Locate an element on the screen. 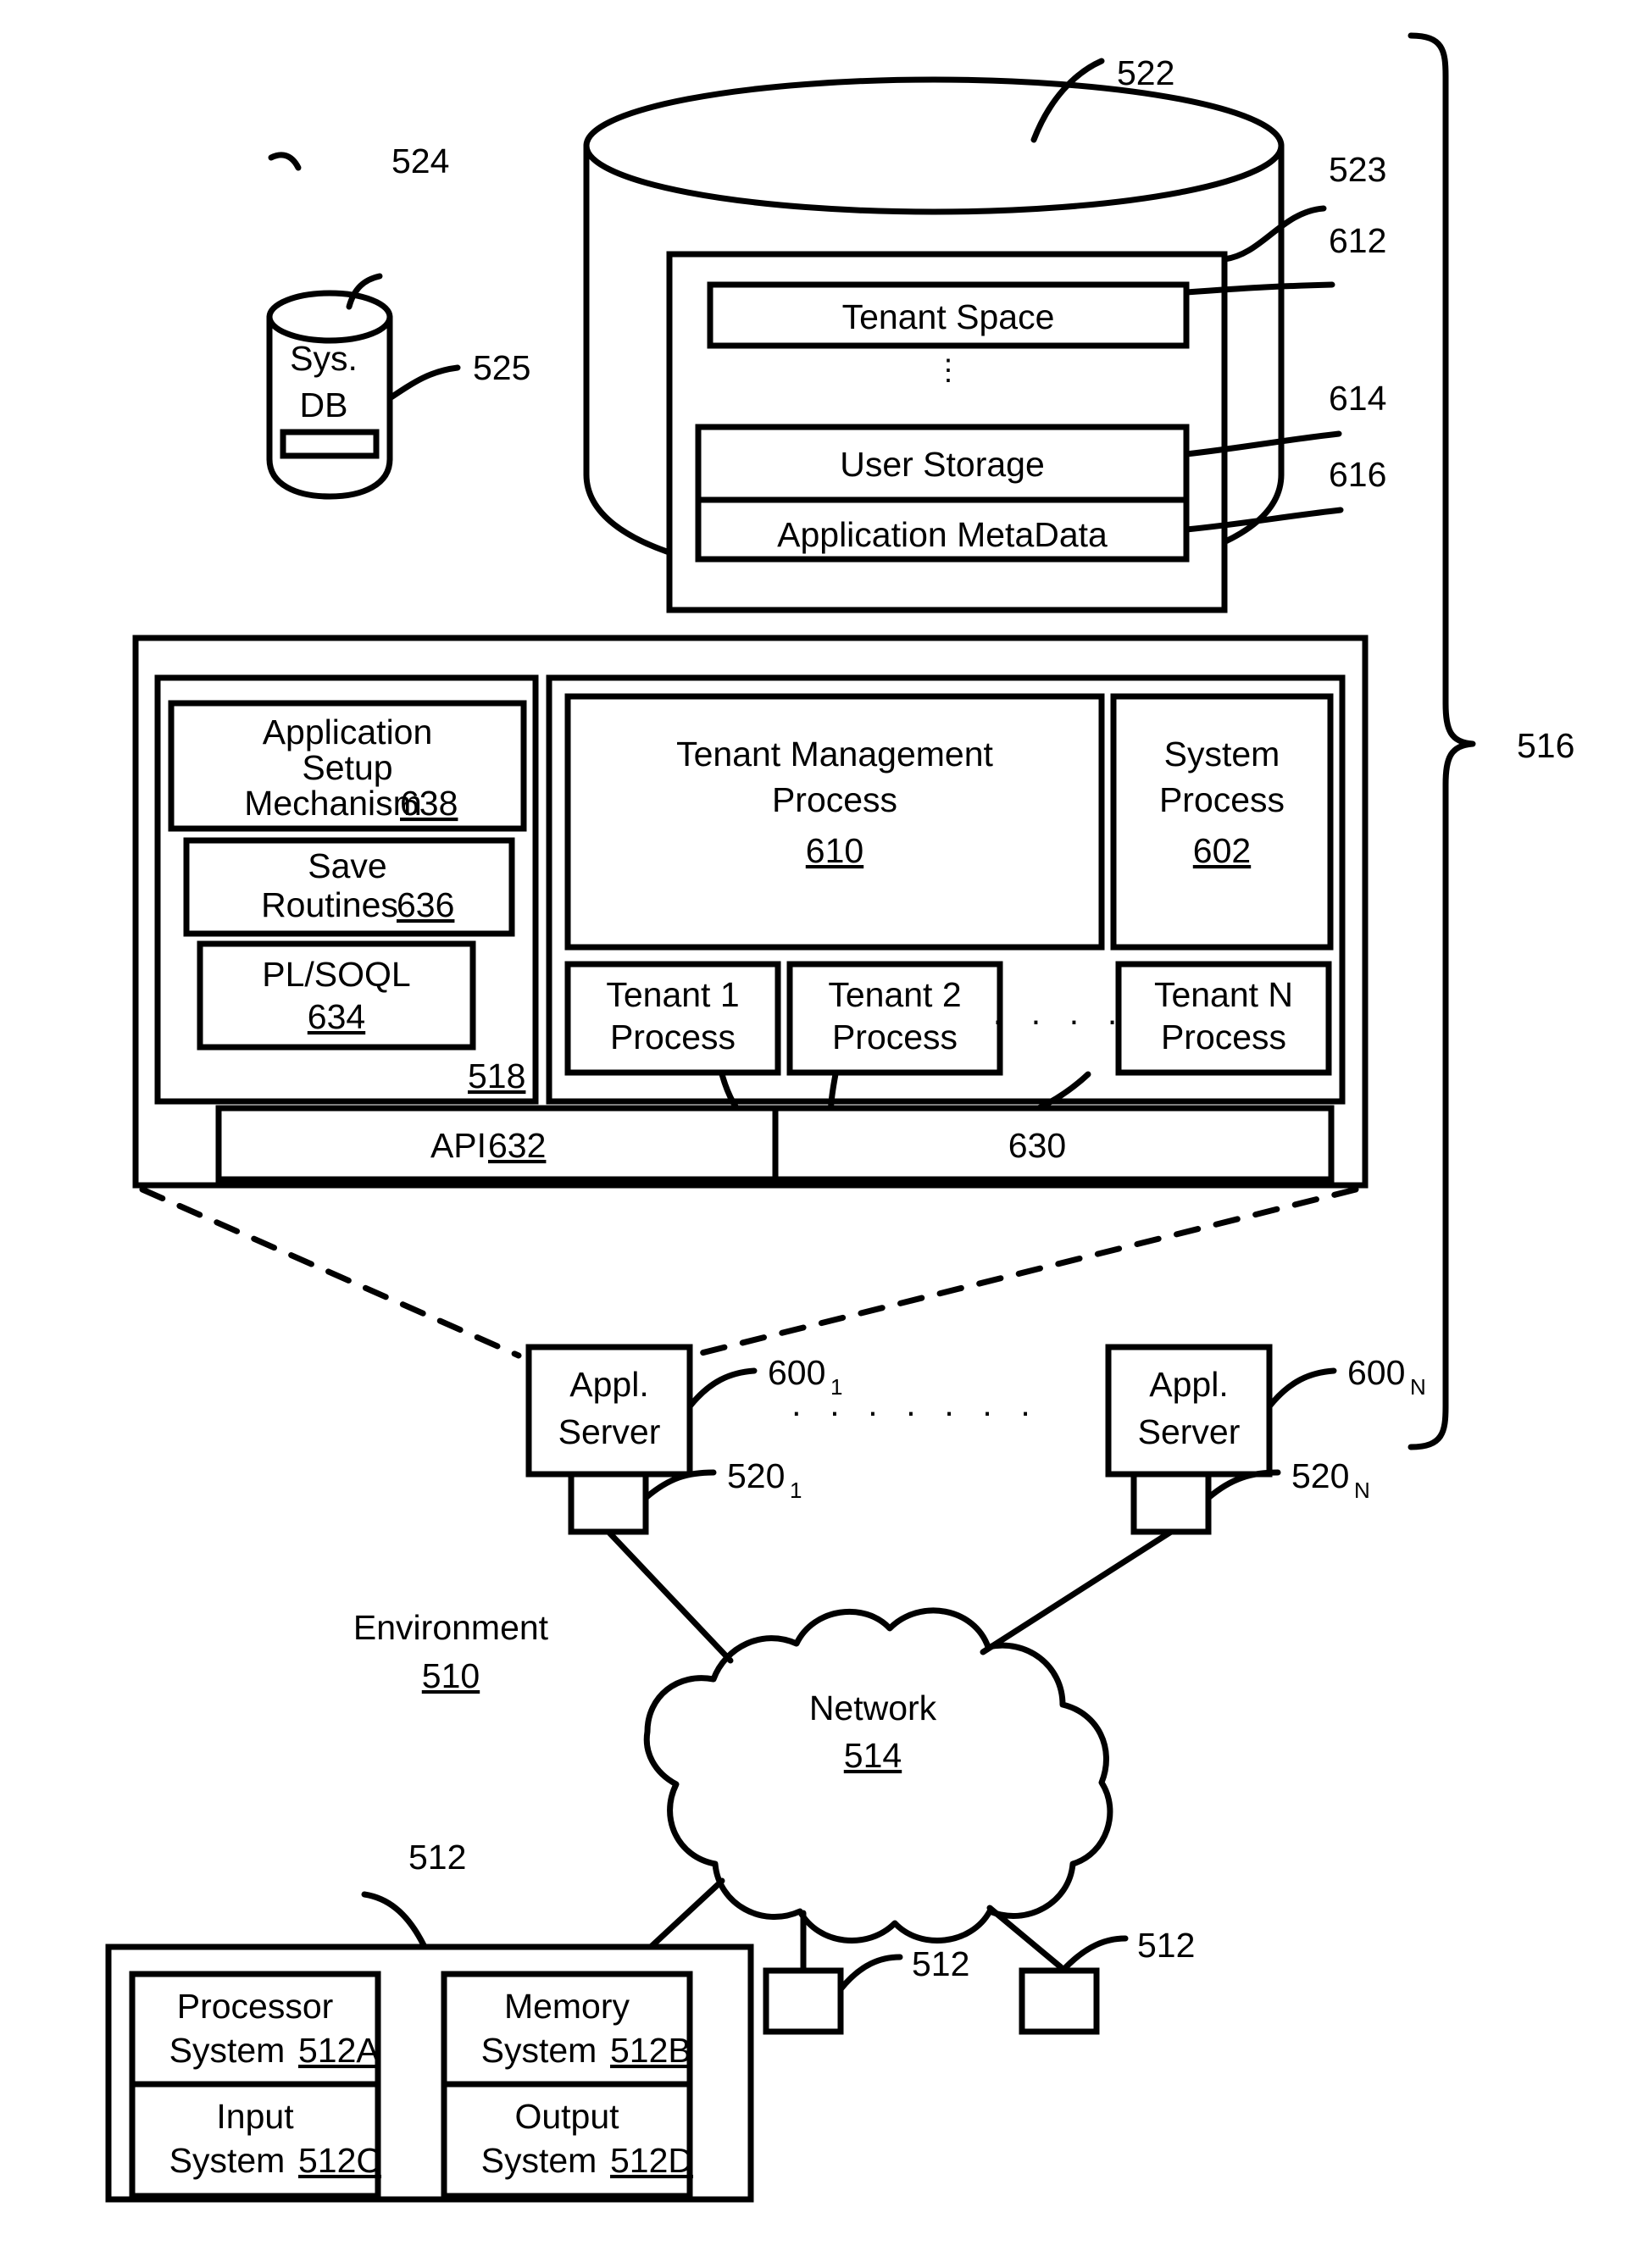  leader-524-hook is located at coordinates (285, 161).